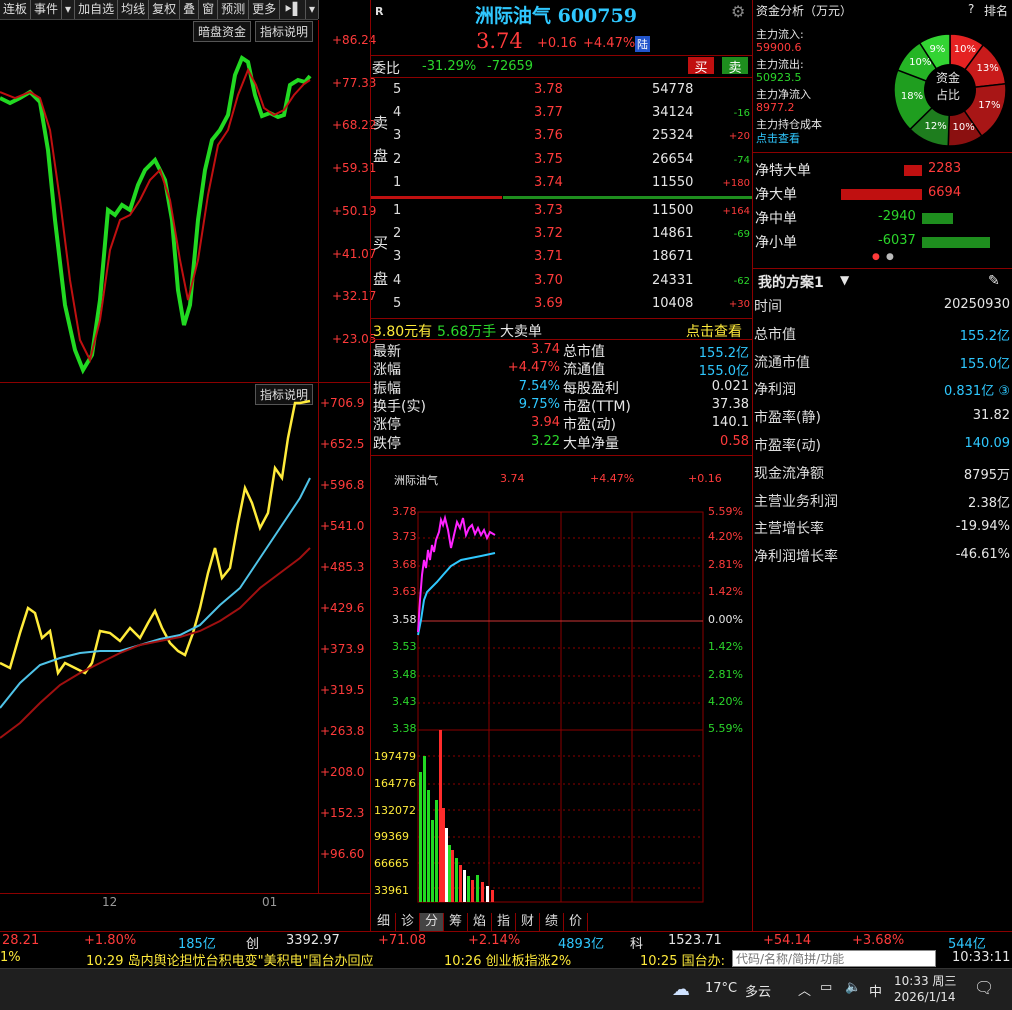  Describe the element at coordinates (562, 281) in the screenshot. I see `order-row: 4 3.70 24331 -62` at that location.